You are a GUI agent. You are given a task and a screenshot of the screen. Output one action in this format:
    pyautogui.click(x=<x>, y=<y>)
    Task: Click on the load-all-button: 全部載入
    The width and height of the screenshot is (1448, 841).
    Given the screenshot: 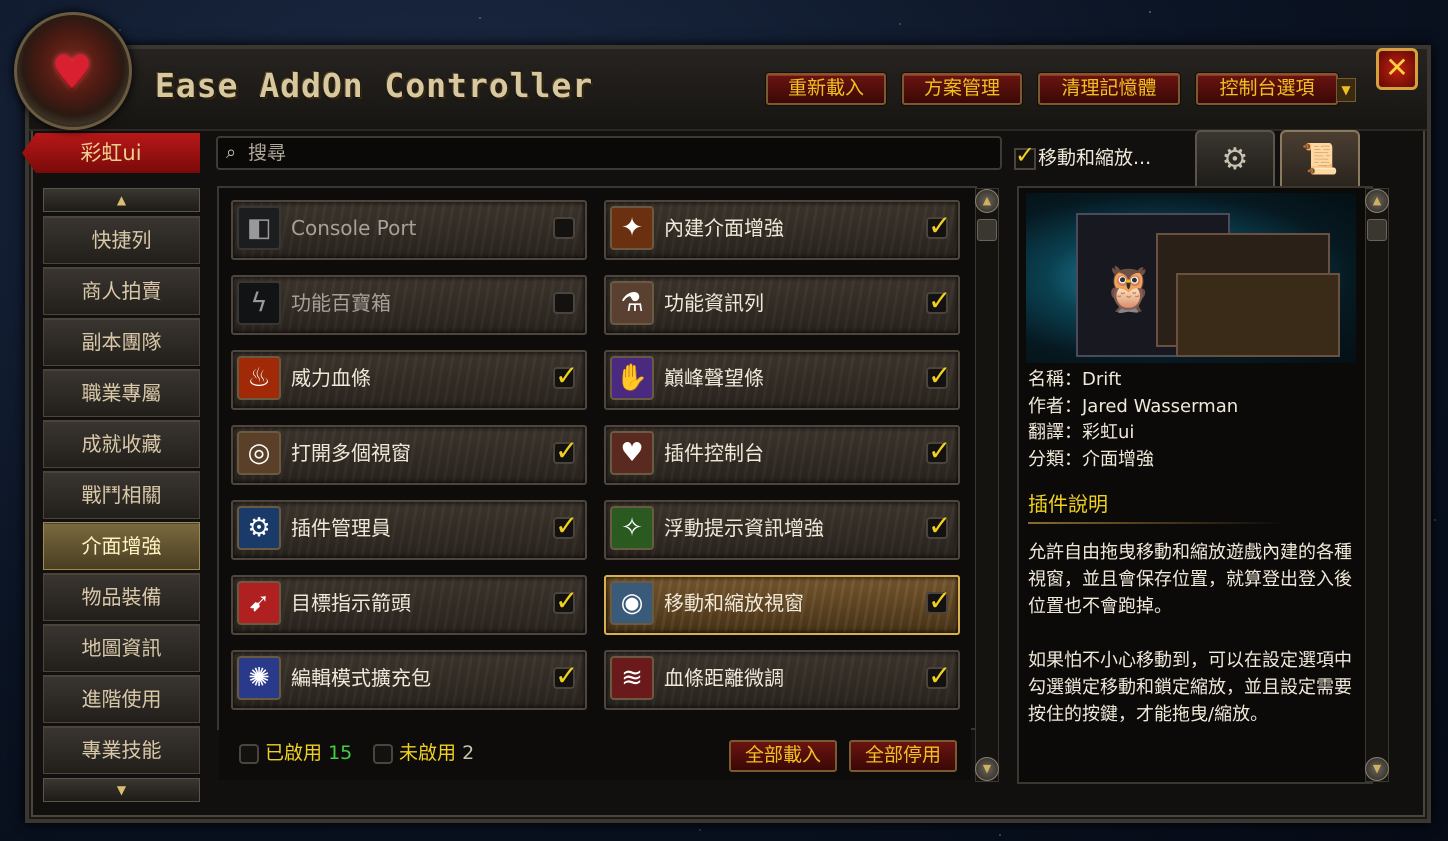 What is the action you would take?
    pyautogui.click(x=783, y=756)
    